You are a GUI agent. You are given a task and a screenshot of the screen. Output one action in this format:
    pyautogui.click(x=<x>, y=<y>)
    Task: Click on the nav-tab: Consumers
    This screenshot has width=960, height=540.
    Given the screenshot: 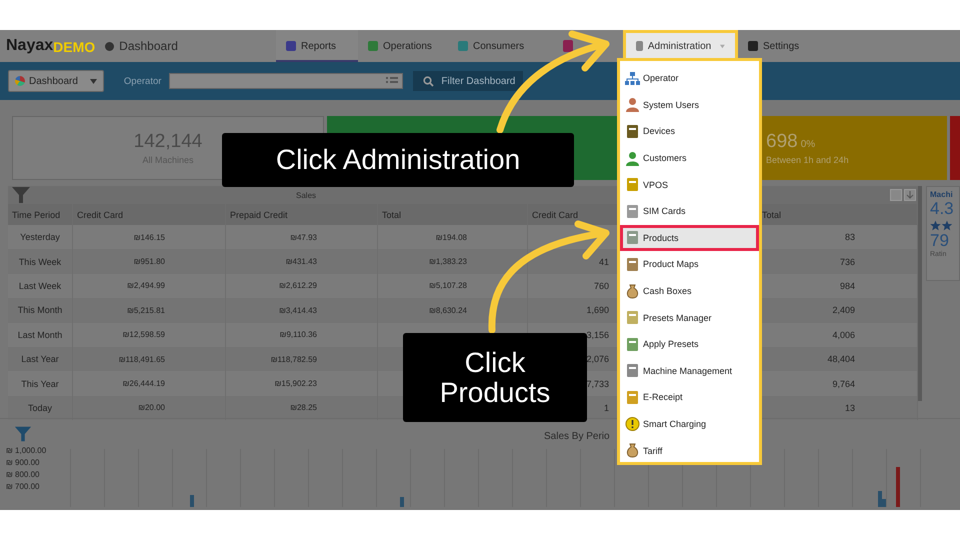 What is the action you would take?
    pyautogui.click(x=495, y=46)
    